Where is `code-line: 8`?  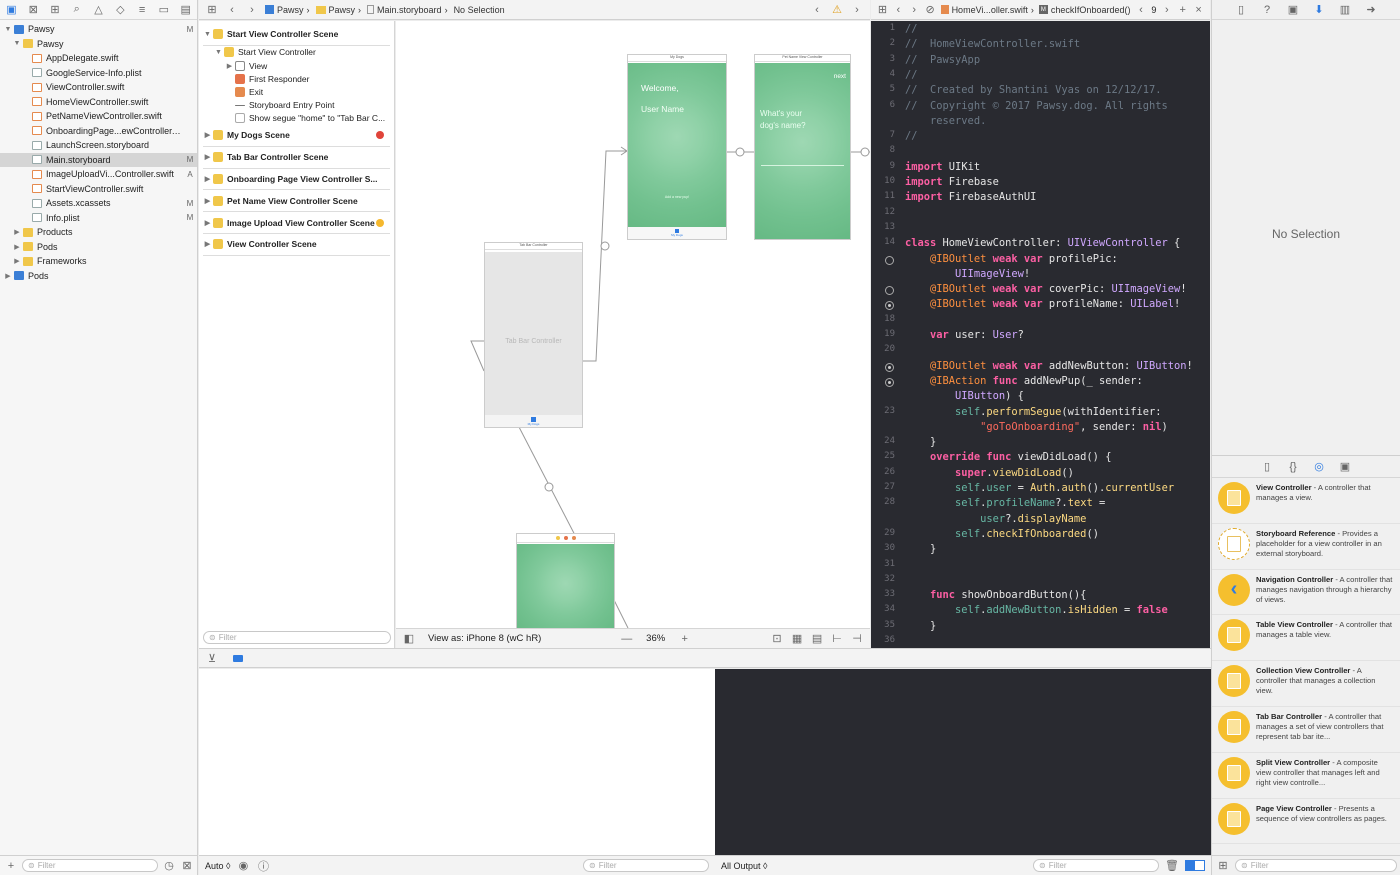 code-line: 8 is located at coordinates (1040, 152).